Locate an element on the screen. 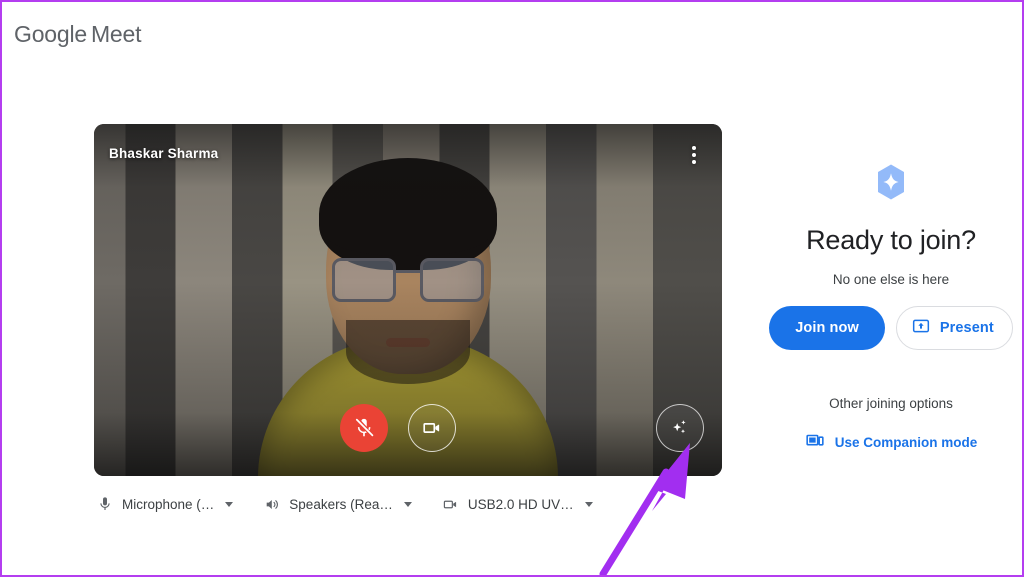 The image size is (1024, 577). mic-off-icon is located at coordinates (364, 427).